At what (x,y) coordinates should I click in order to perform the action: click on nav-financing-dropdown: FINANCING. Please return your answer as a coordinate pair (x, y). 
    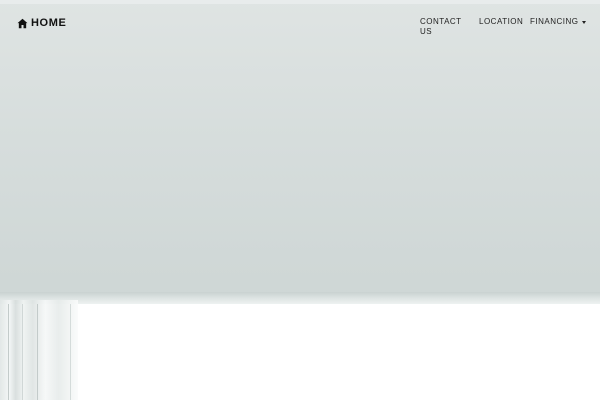
    Looking at the image, I should click on (558, 22).